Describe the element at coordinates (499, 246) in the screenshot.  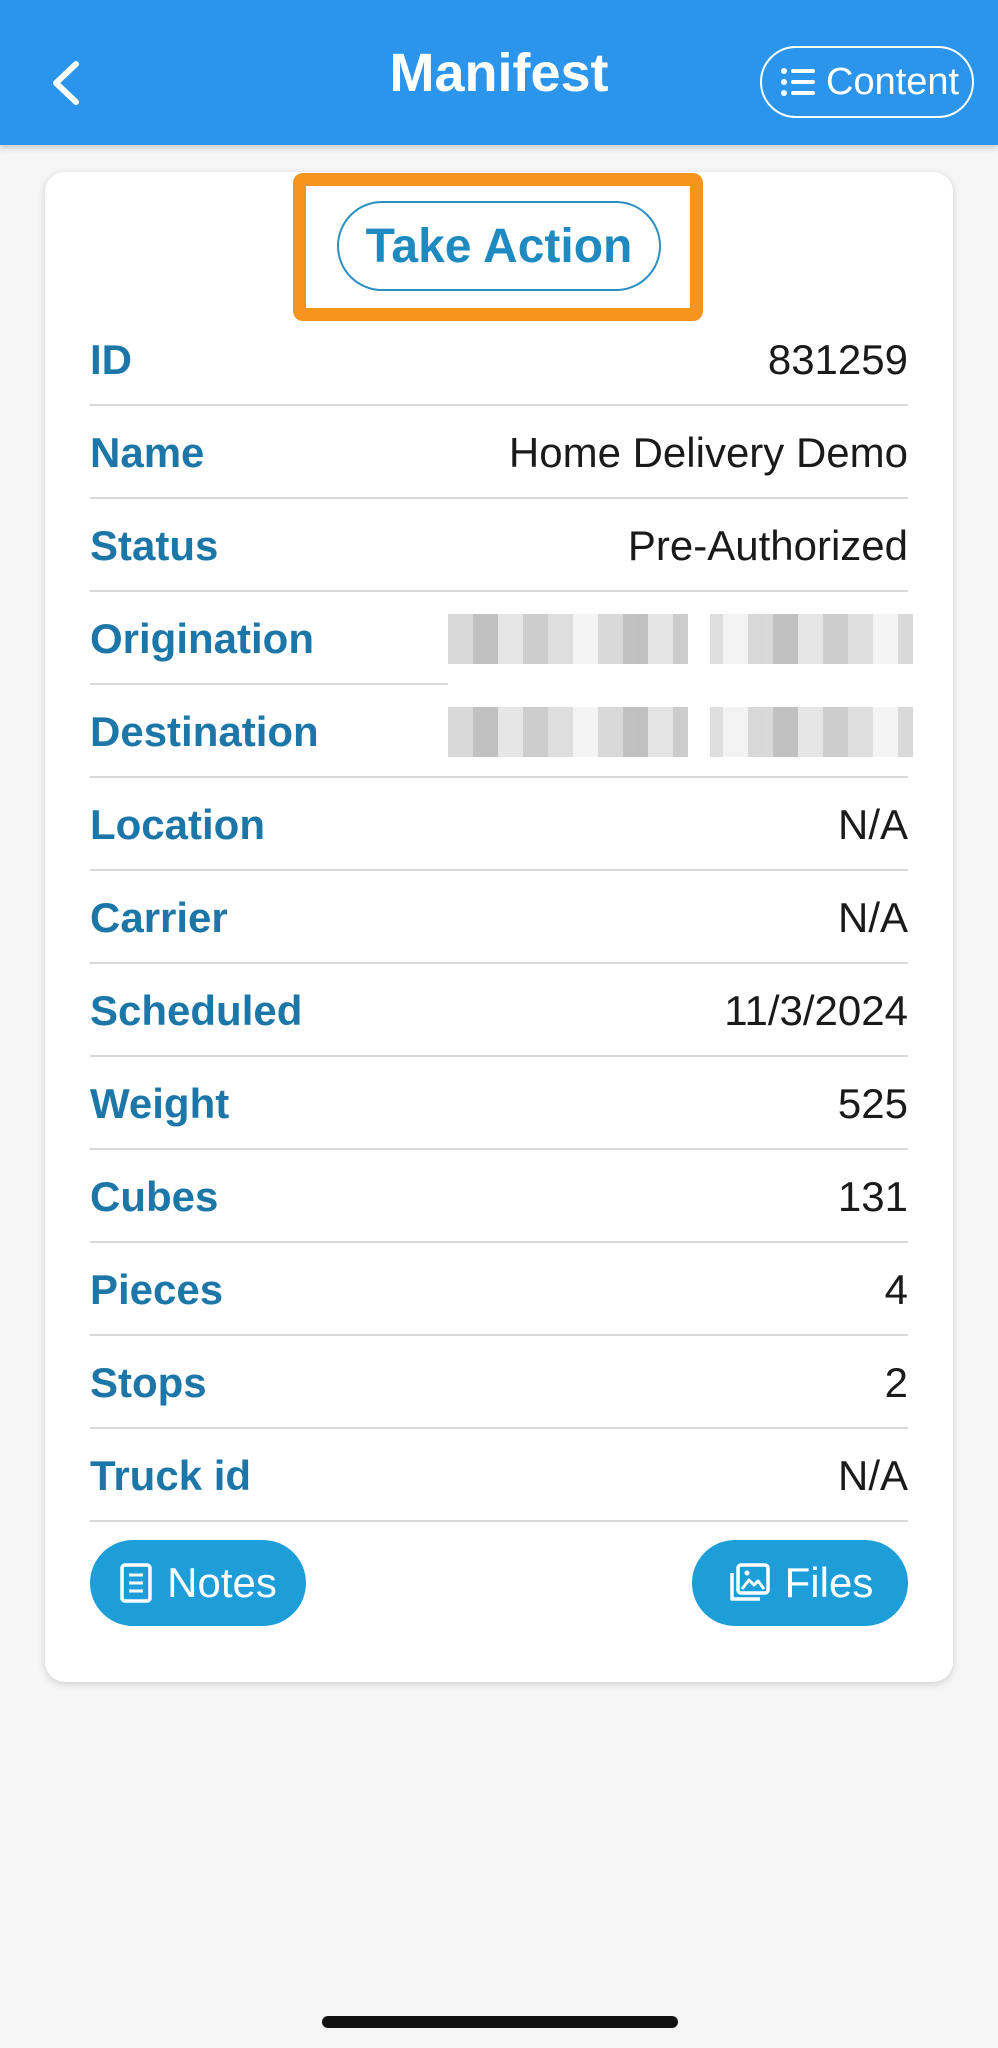
I see `take-action-button: Take Action` at that location.